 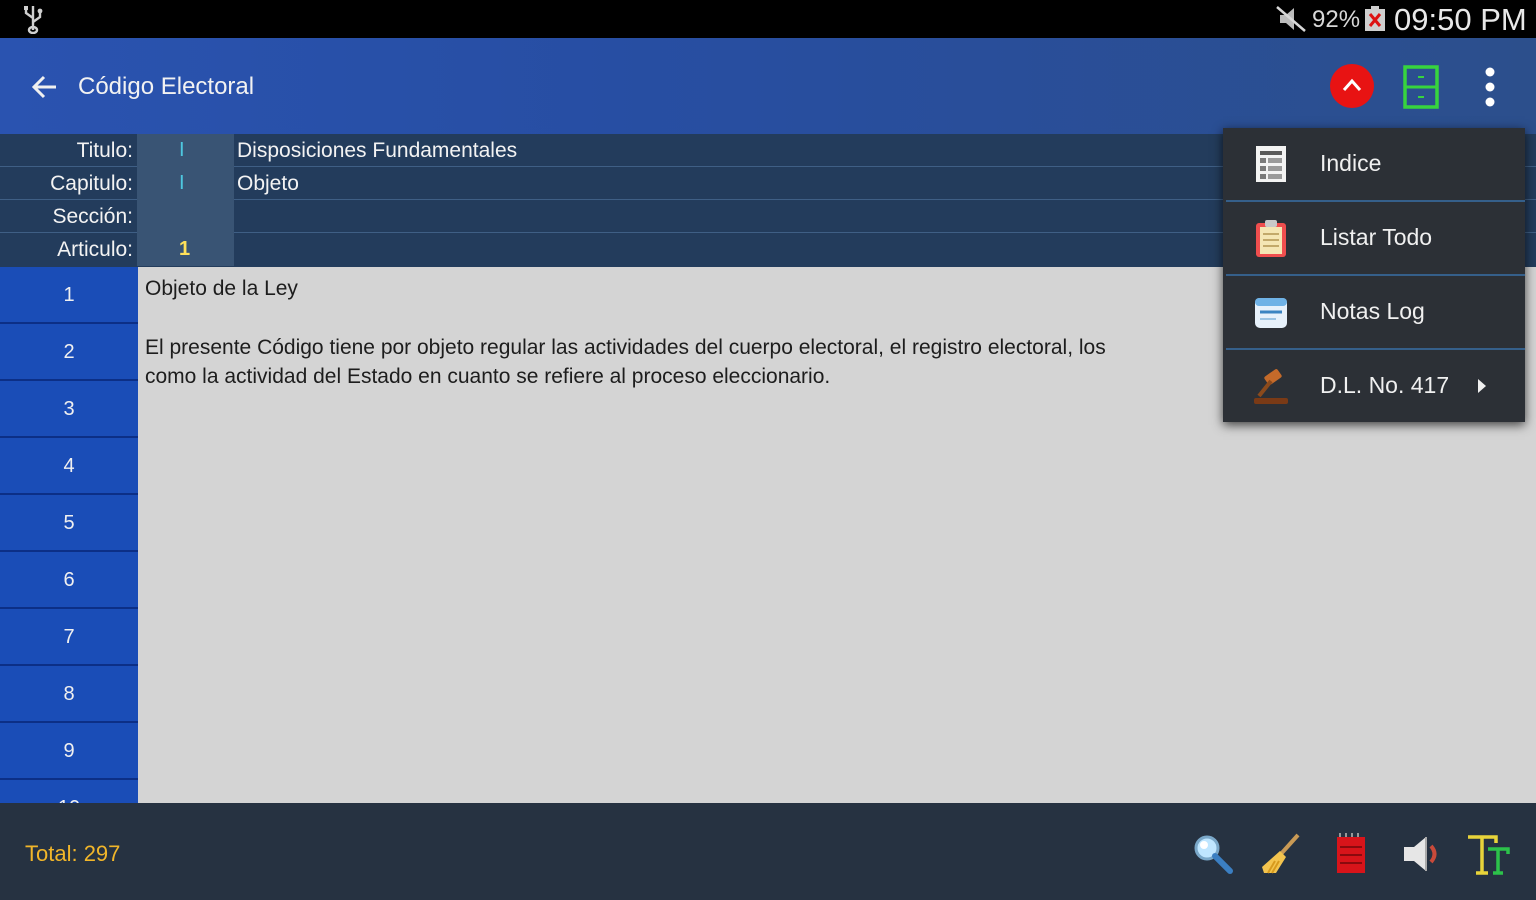 What do you see at coordinates (69, 580) in the screenshot?
I see `article-list-item: 6` at bounding box center [69, 580].